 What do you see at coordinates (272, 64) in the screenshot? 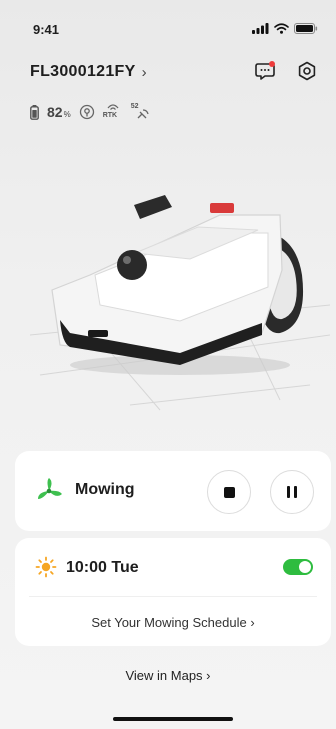
I see `notification-dot` at bounding box center [272, 64].